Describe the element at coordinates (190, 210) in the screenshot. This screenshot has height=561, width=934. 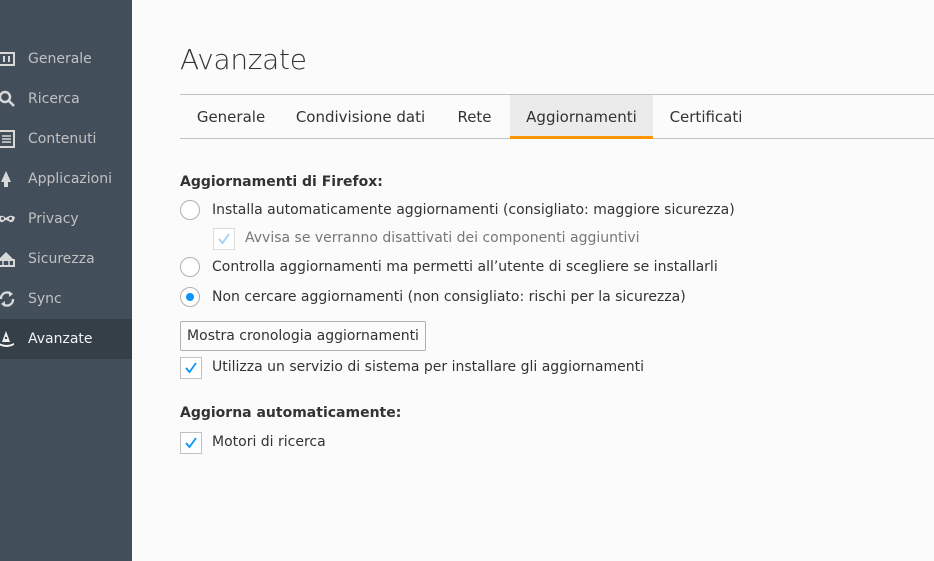
I see `radio-auto-install` at that location.